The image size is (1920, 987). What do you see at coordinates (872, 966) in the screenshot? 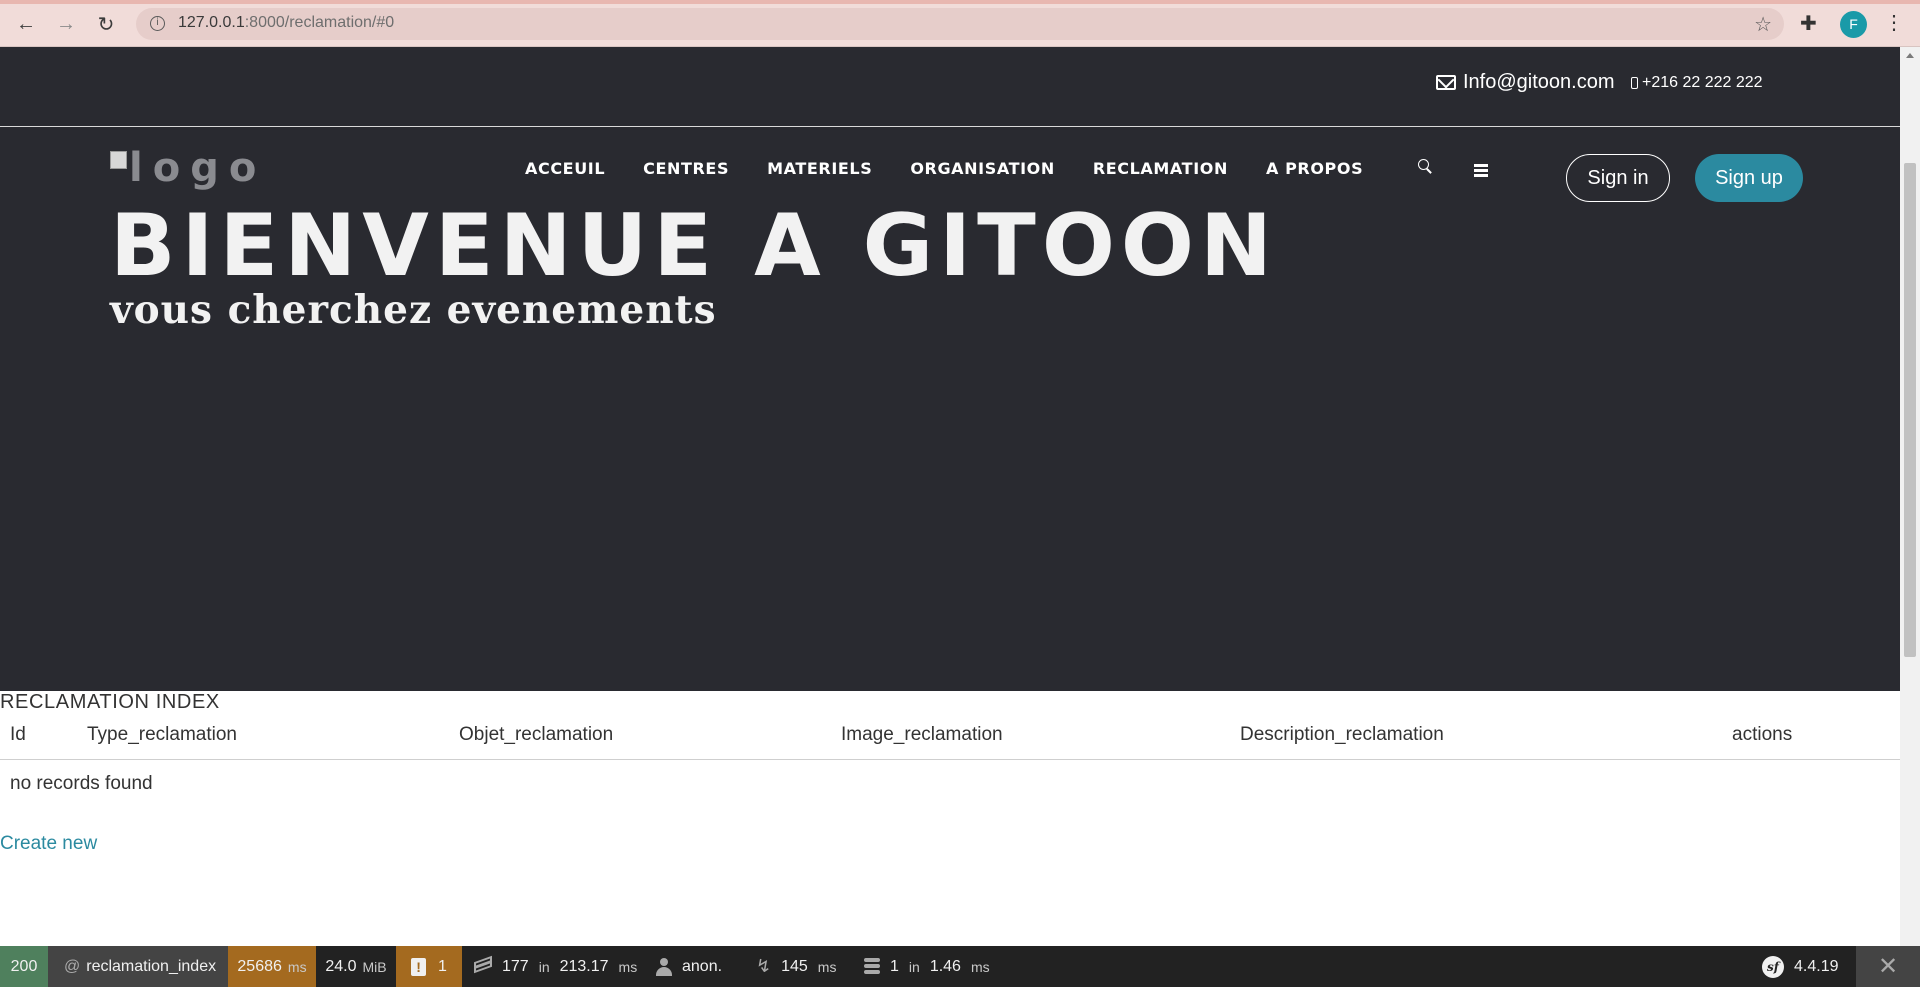
I see `database-icon` at bounding box center [872, 966].